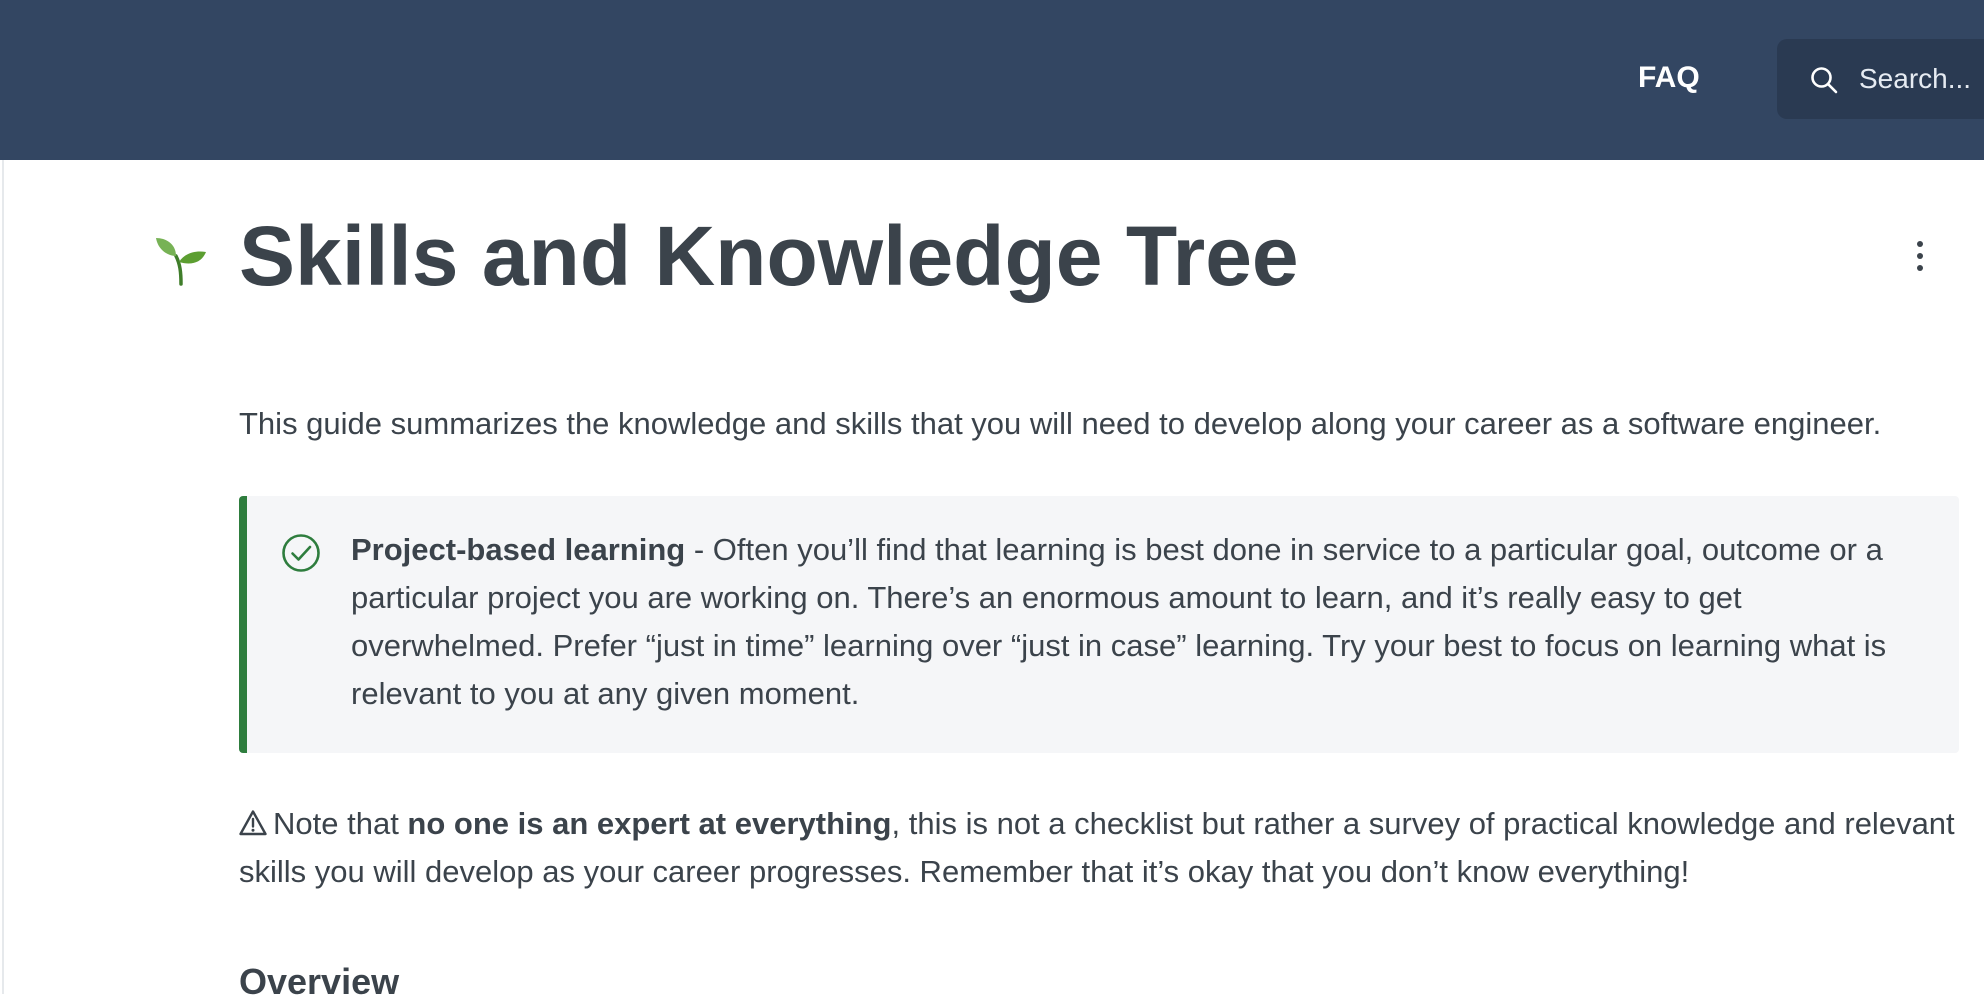  Describe the element at coordinates (301, 553) in the screenshot. I see `check-circle-icon` at that location.